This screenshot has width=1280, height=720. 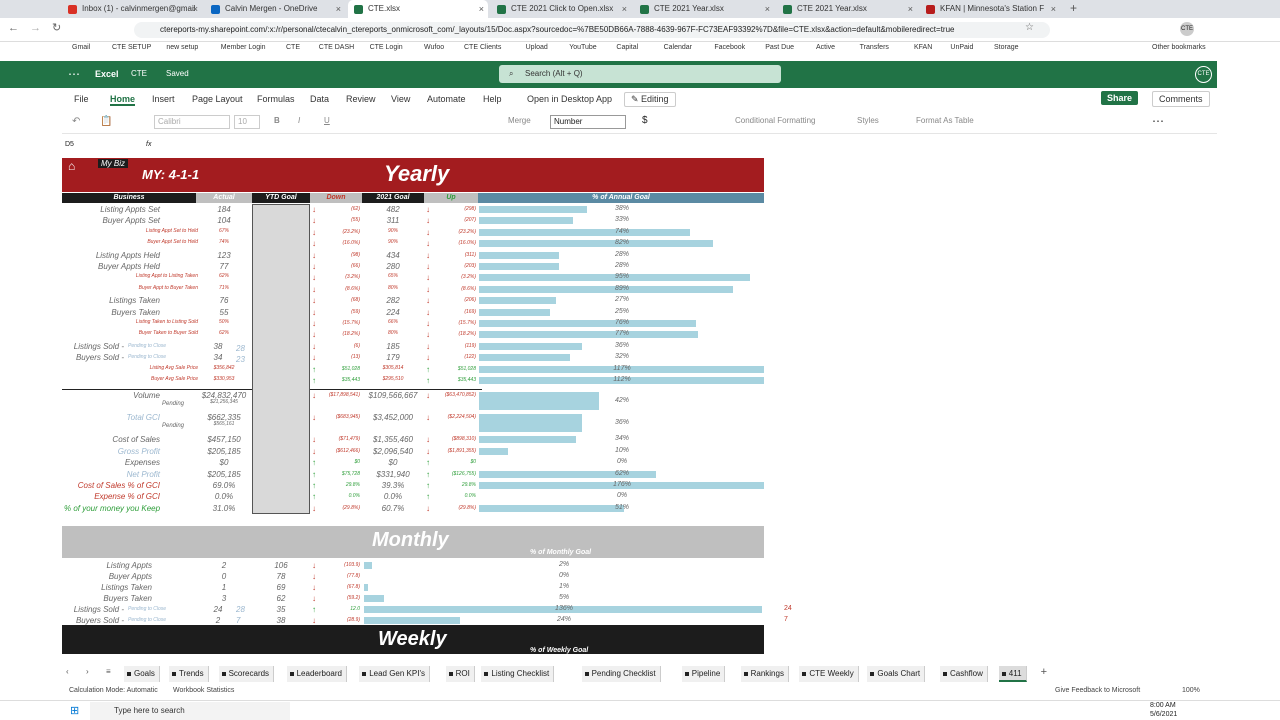 I want to click on share-button: Share, so click(x=1120, y=98).